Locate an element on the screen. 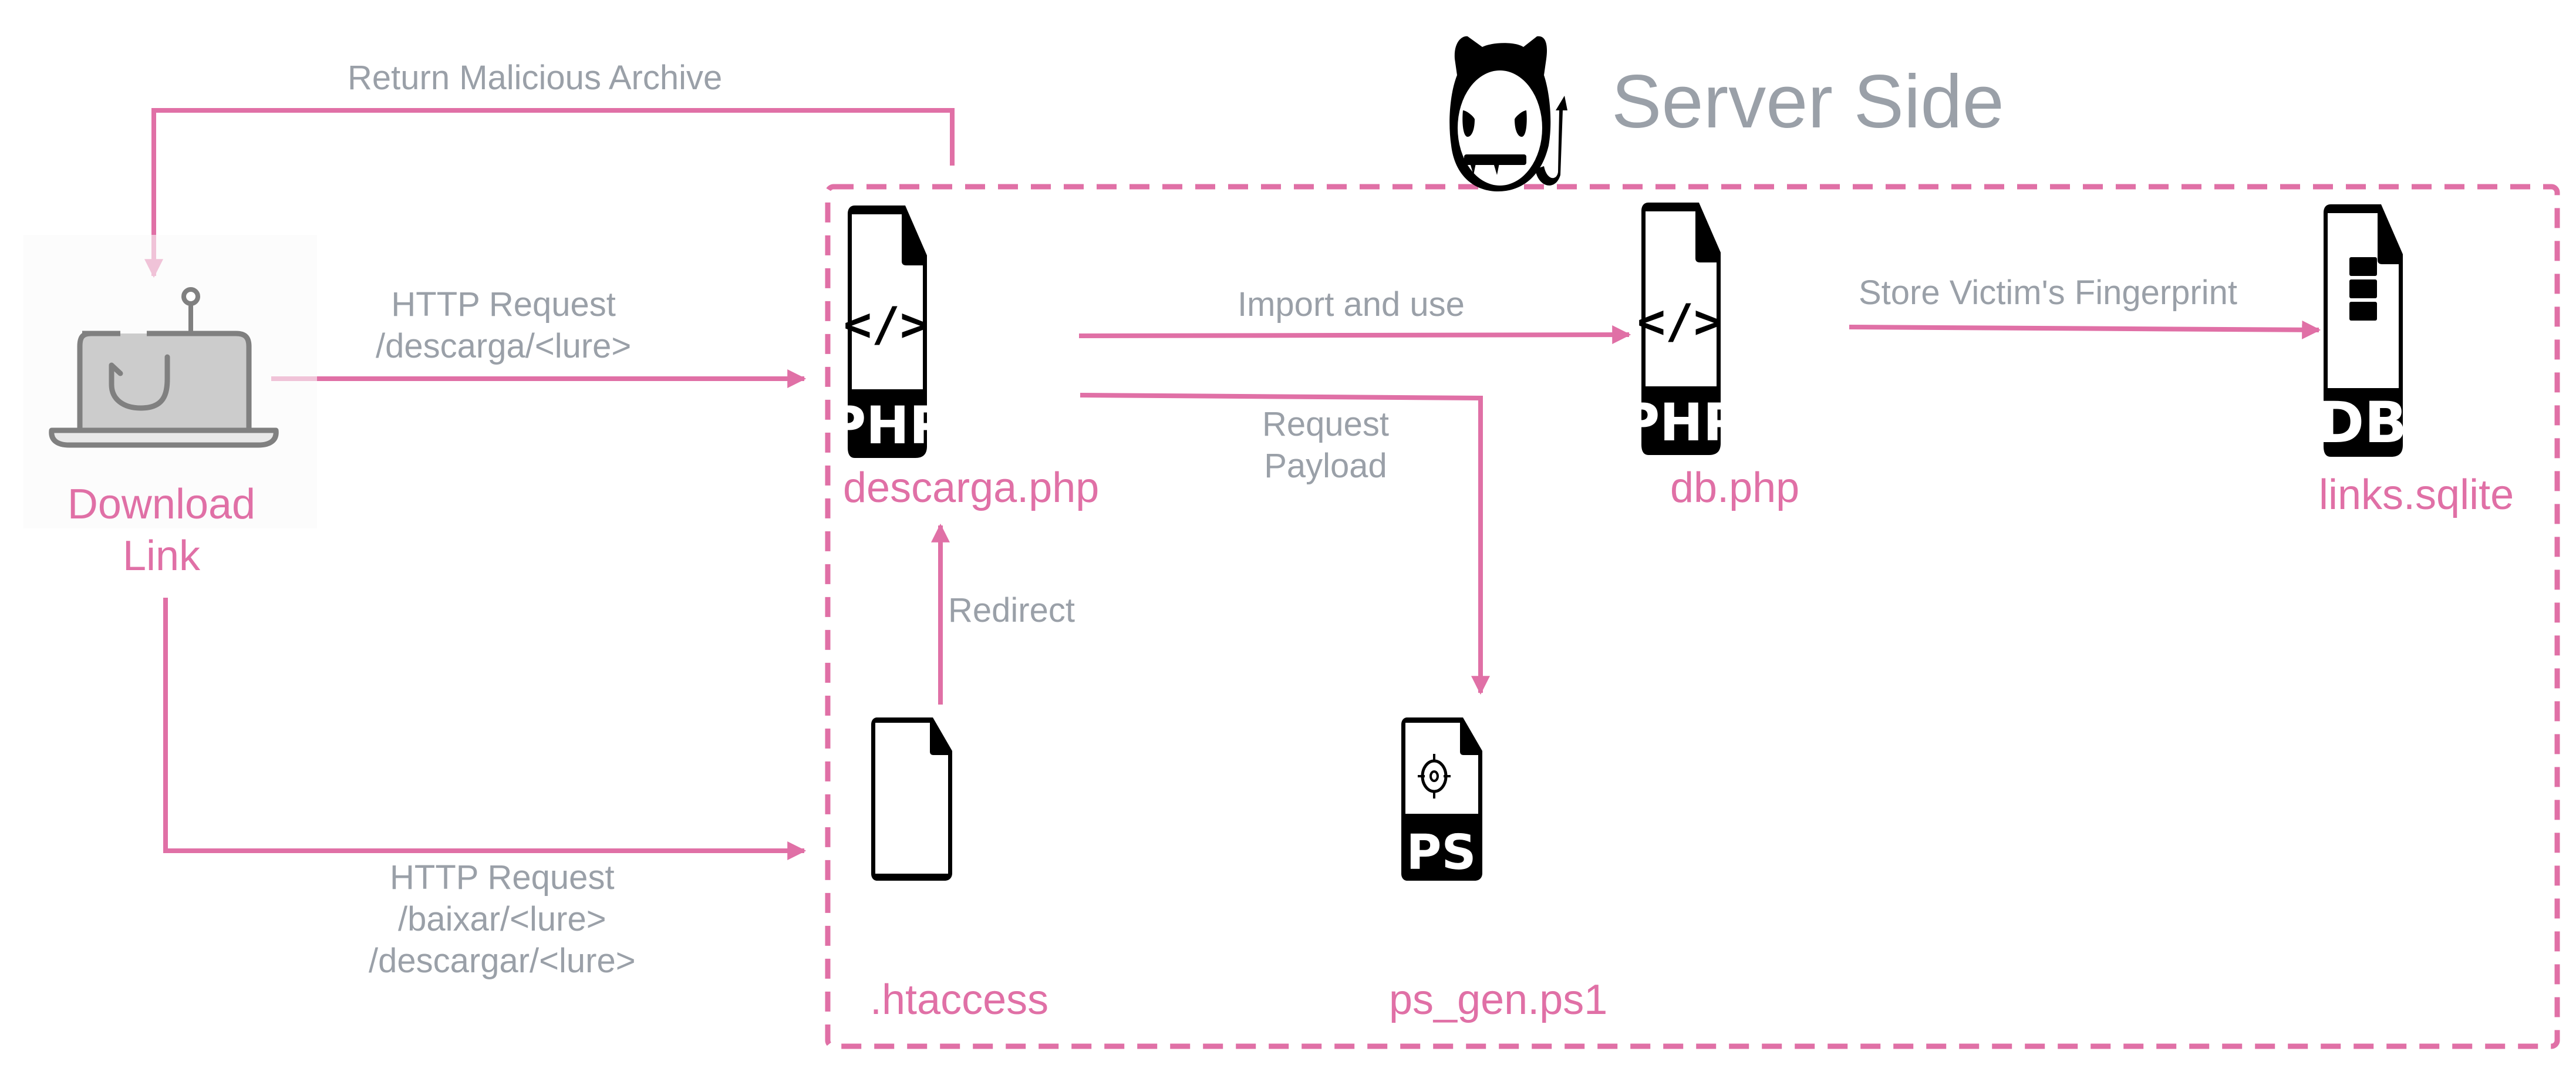 The height and width of the screenshot is (1068, 2576). label-request-payload-line2: Payload is located at coordinates (1325, 465).